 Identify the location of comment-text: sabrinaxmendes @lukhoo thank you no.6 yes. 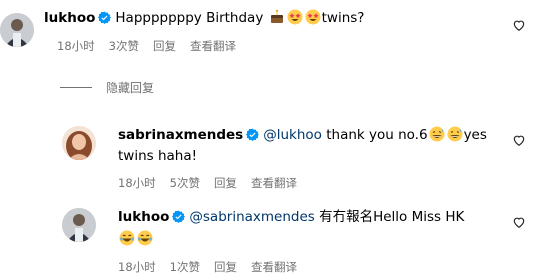
(302, 135).